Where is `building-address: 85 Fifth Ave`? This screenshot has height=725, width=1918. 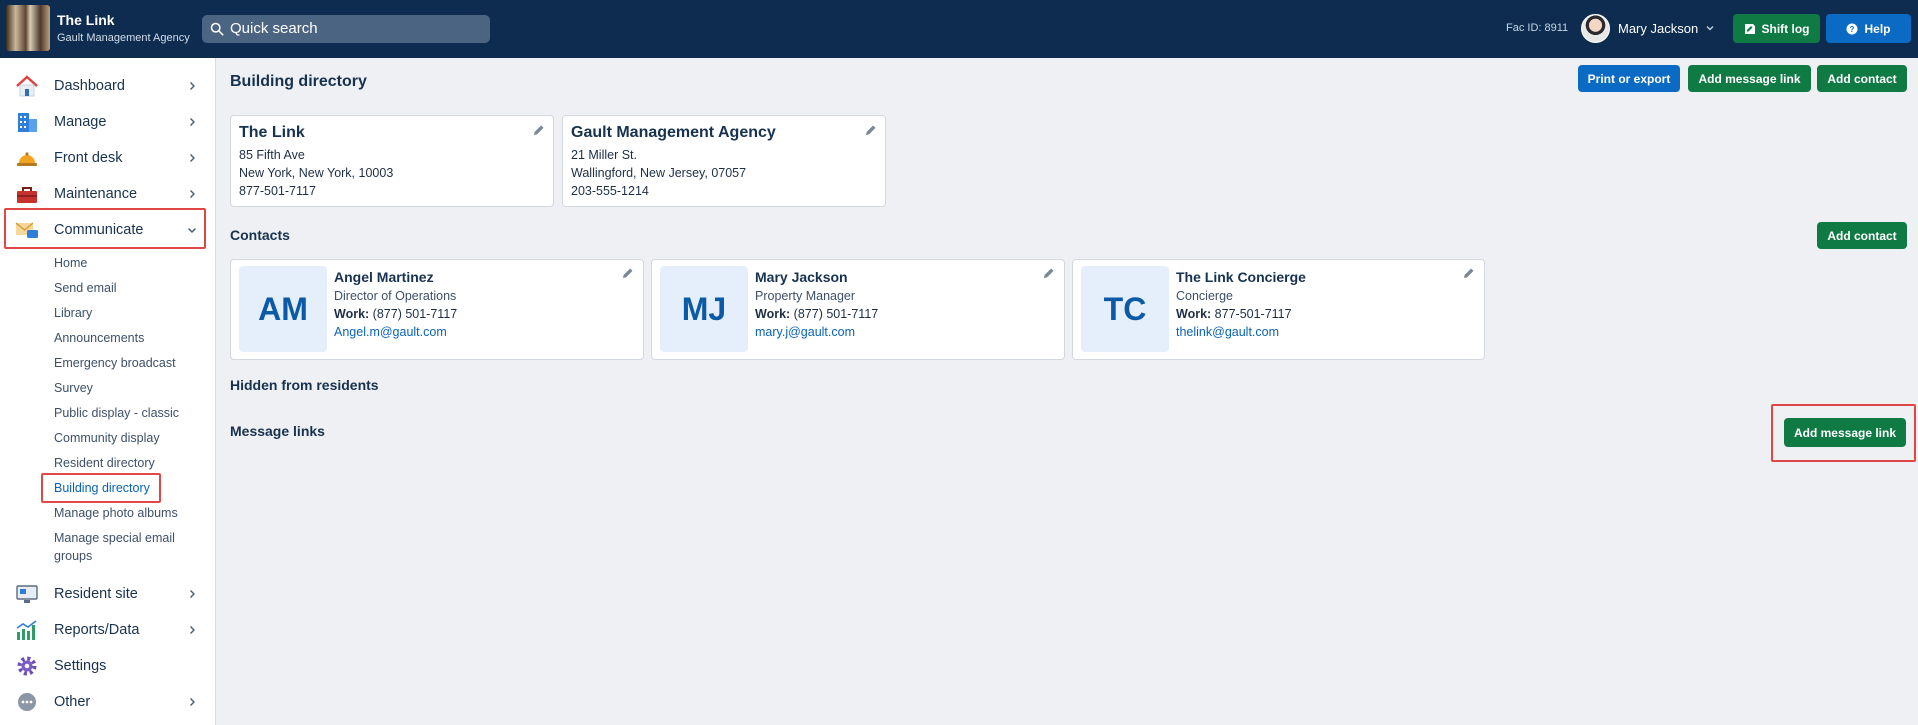 building-address: 85 Fifth Ave is located at coordinates (272, 155).